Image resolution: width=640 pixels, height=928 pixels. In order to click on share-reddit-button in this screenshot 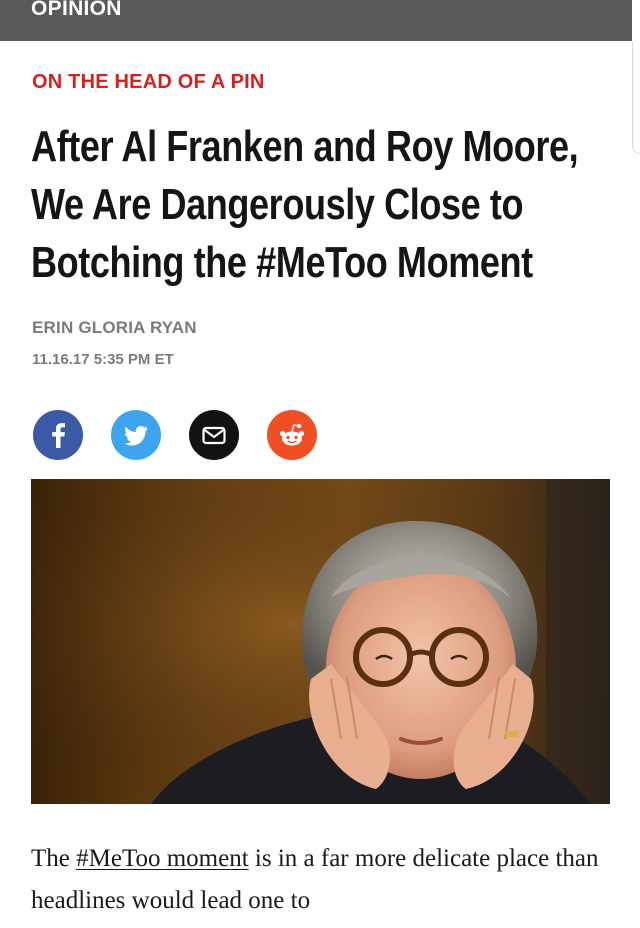, I will do `click(292, 435)`.